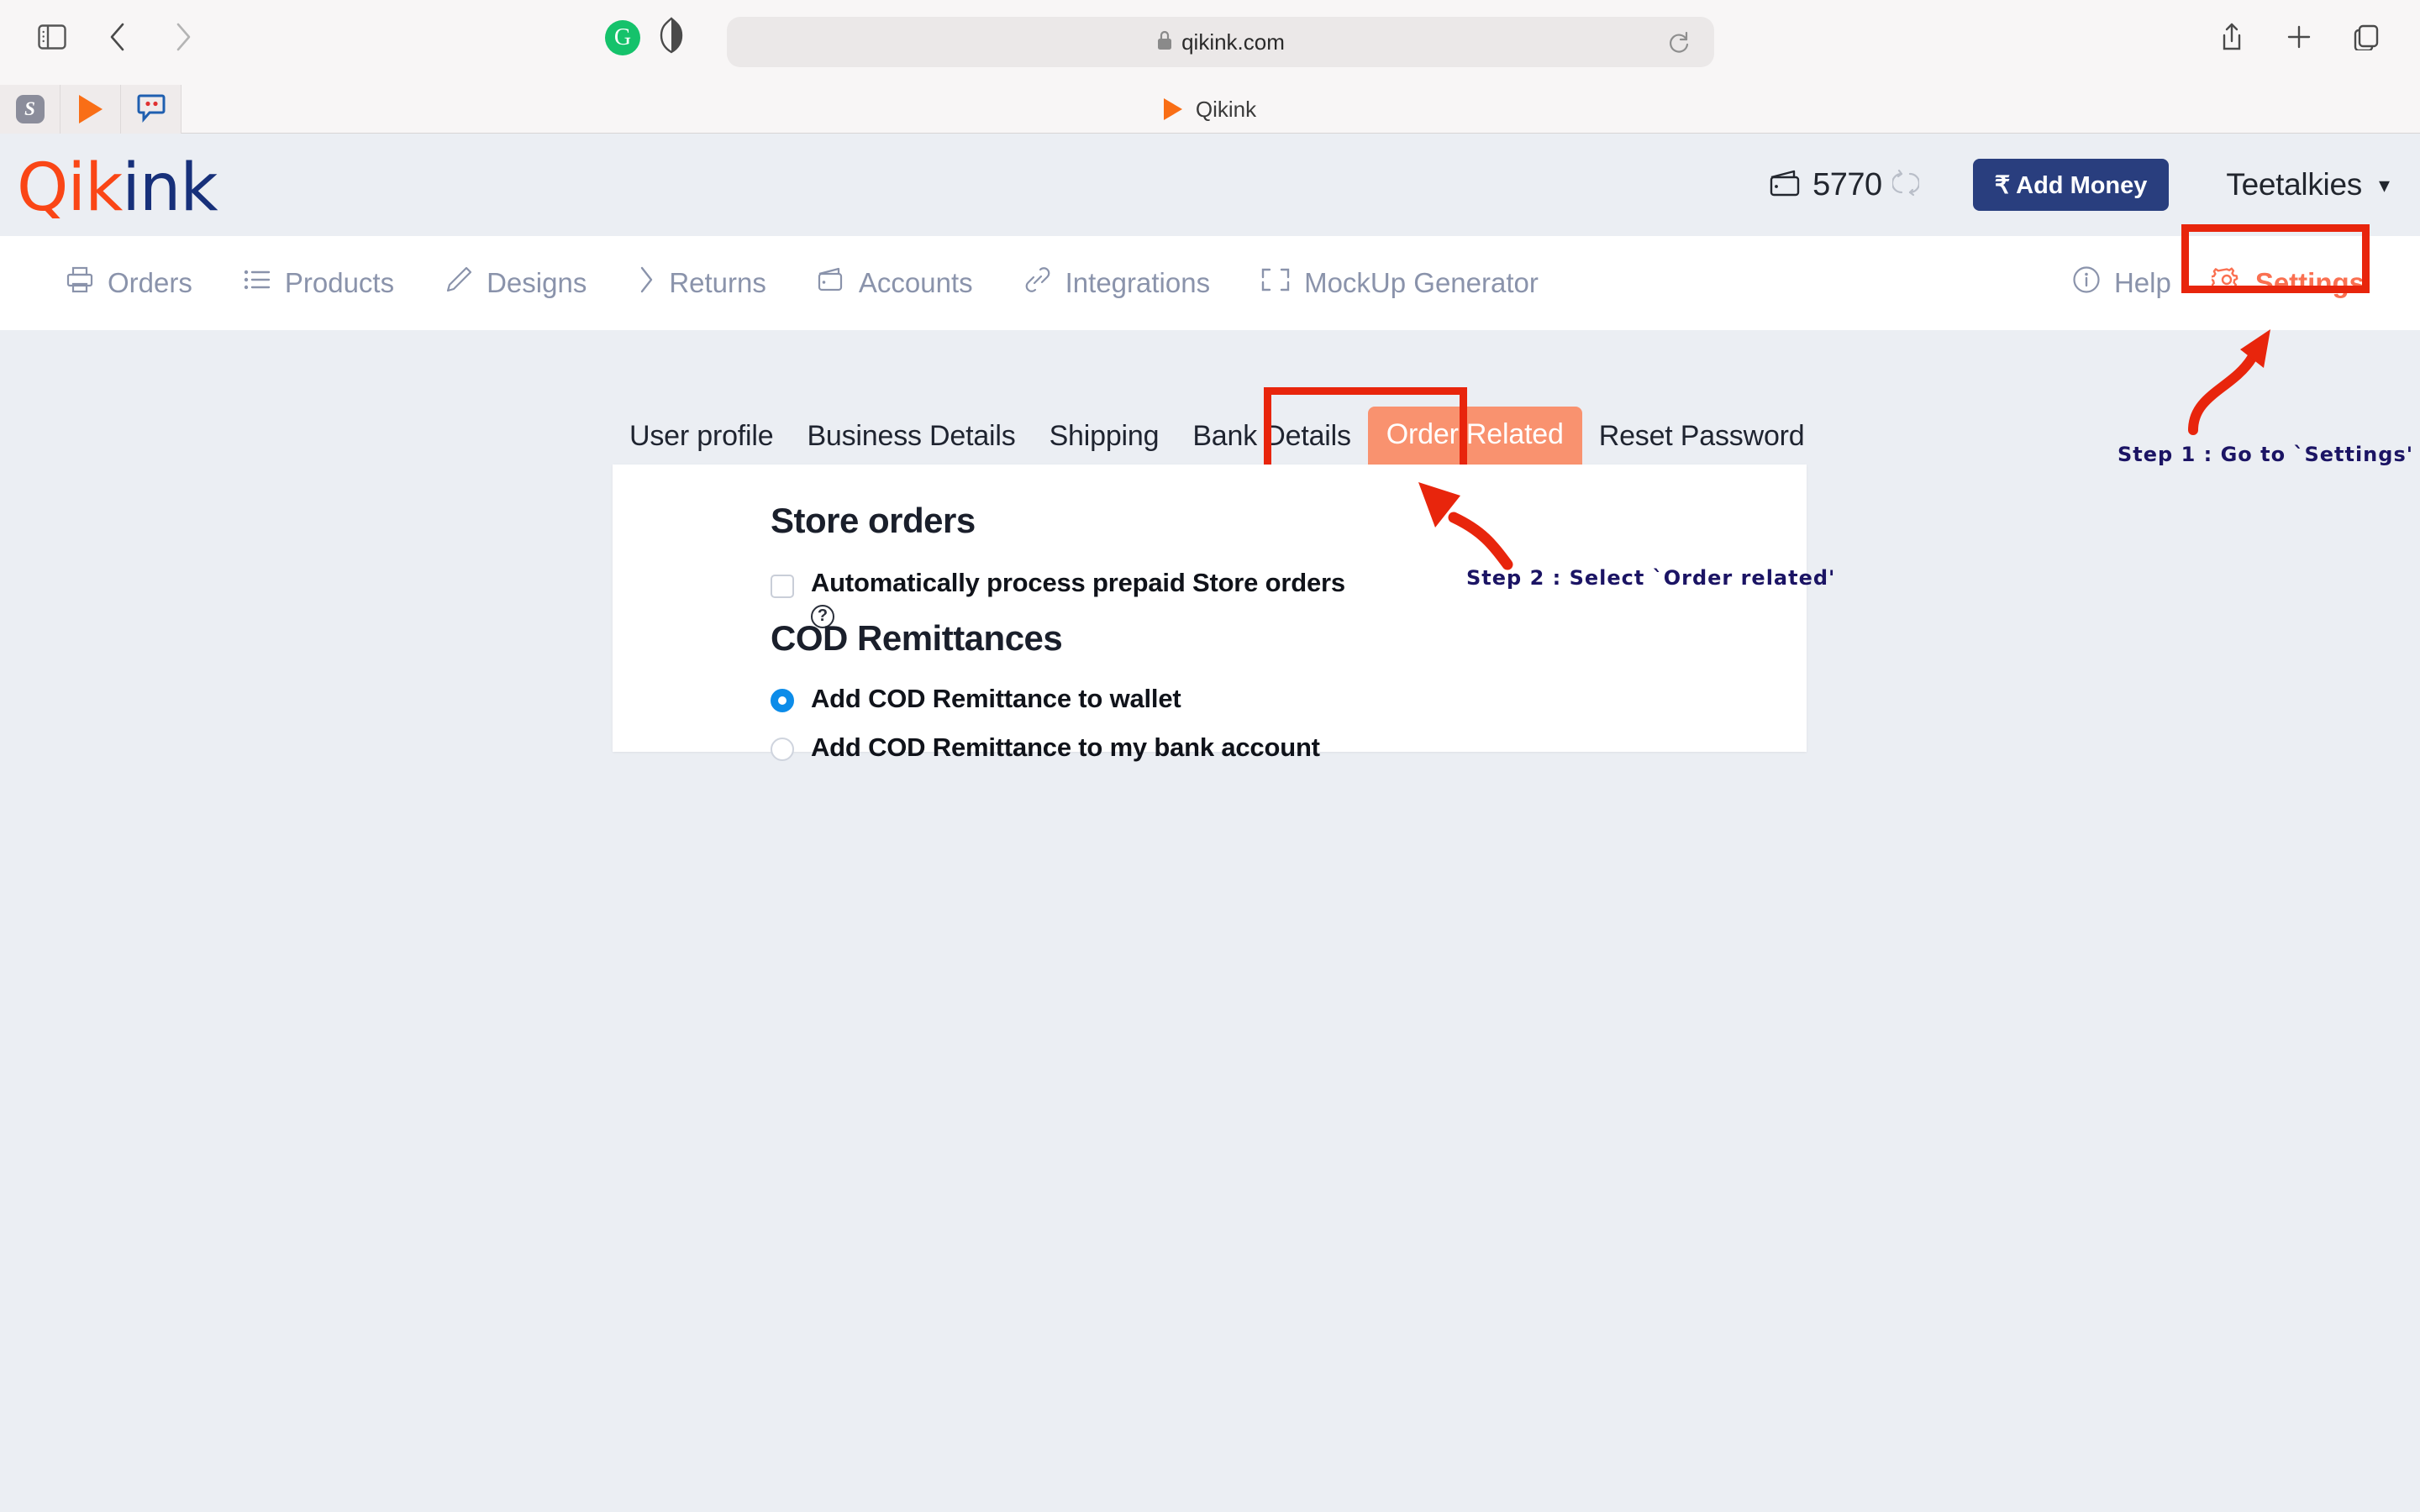 Image resolution: width=2420 pixels, height=1512 pixels. I want to click on nav-item-accounts: Accounts, so click(895, 283).